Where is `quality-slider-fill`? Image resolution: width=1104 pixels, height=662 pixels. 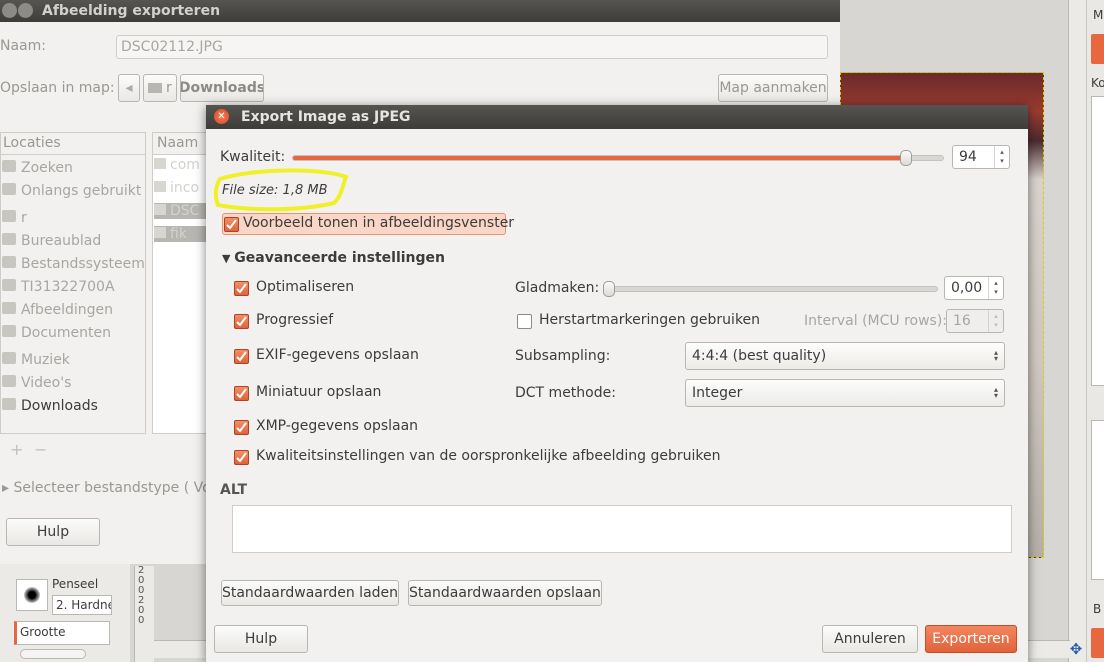
quality-slider-fill is located at coordinates (599, 158).